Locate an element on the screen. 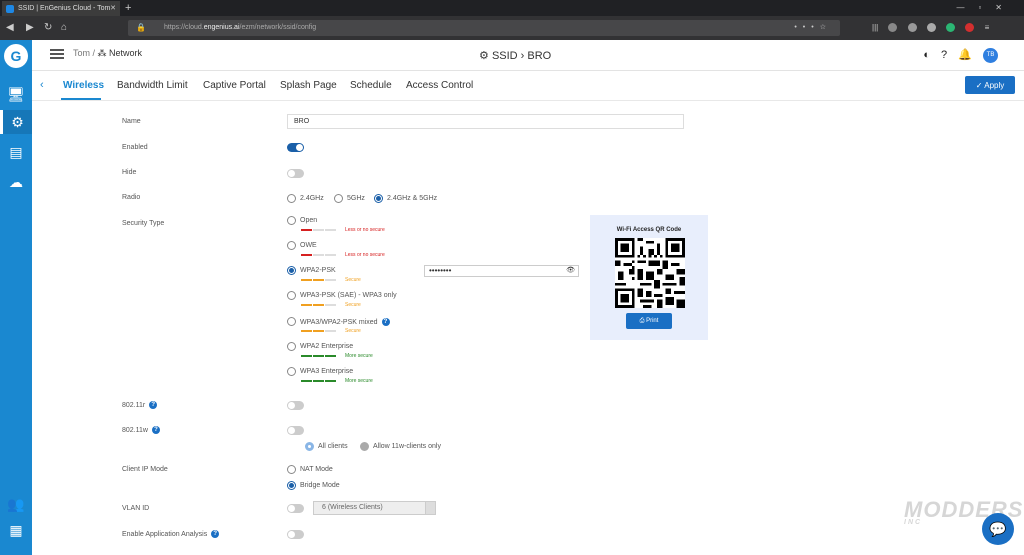 The width and height of the screenshot is (1024, 555). hamburger-menu-icon is located at coordinates (57, 54).